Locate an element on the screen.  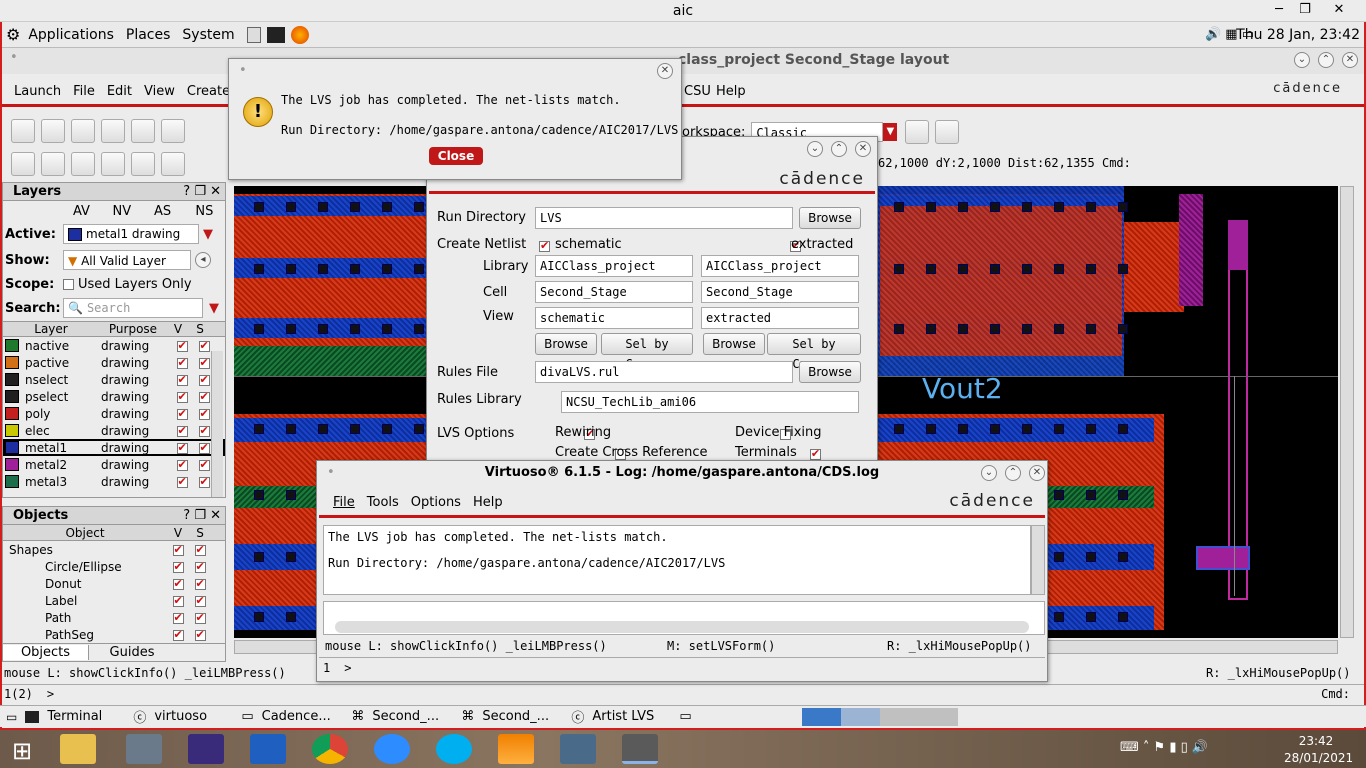
col-purpose: Purpose is located at coordinates (133, 329).